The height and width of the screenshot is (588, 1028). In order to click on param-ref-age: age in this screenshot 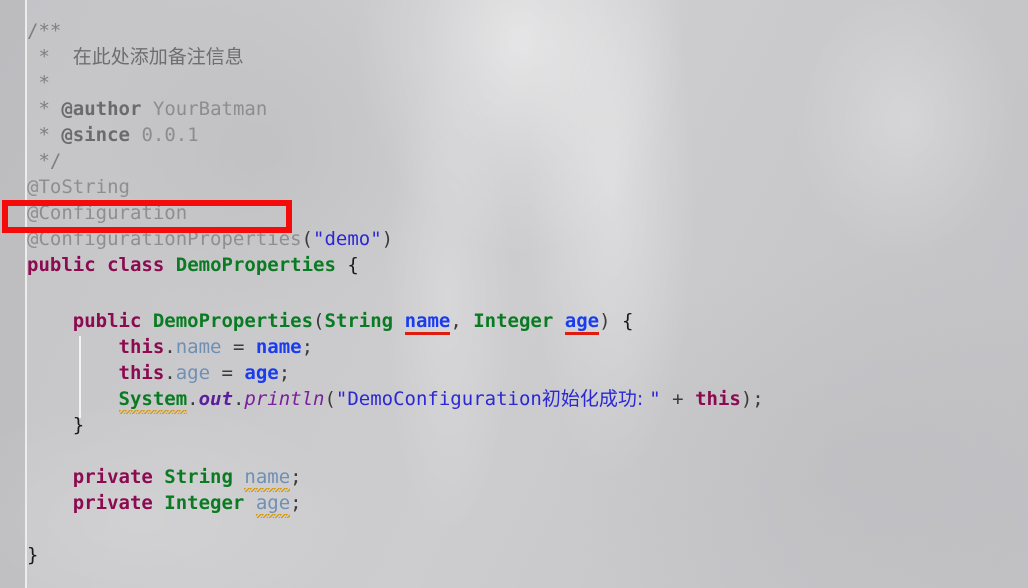, I will do `click(261, 373)`.